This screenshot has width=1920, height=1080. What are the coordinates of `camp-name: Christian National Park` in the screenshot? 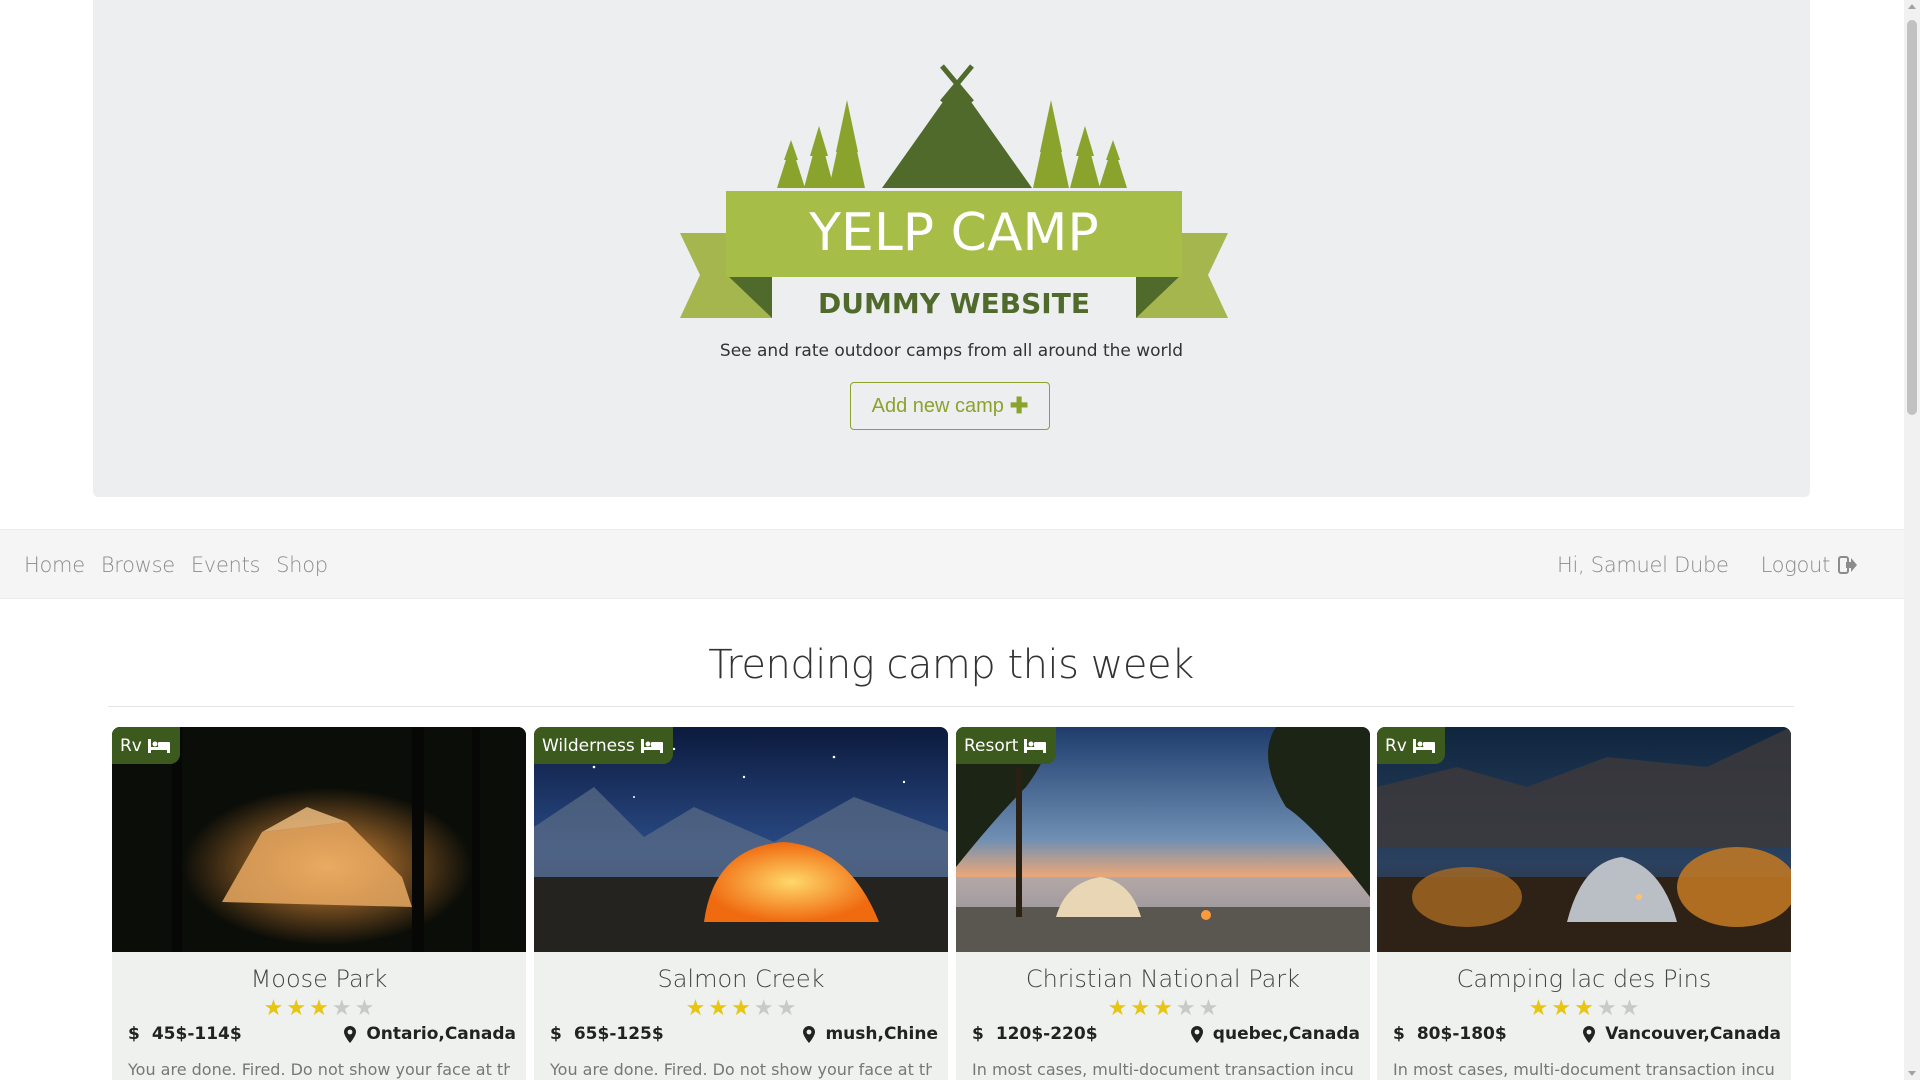 It's located at (1163, 979).